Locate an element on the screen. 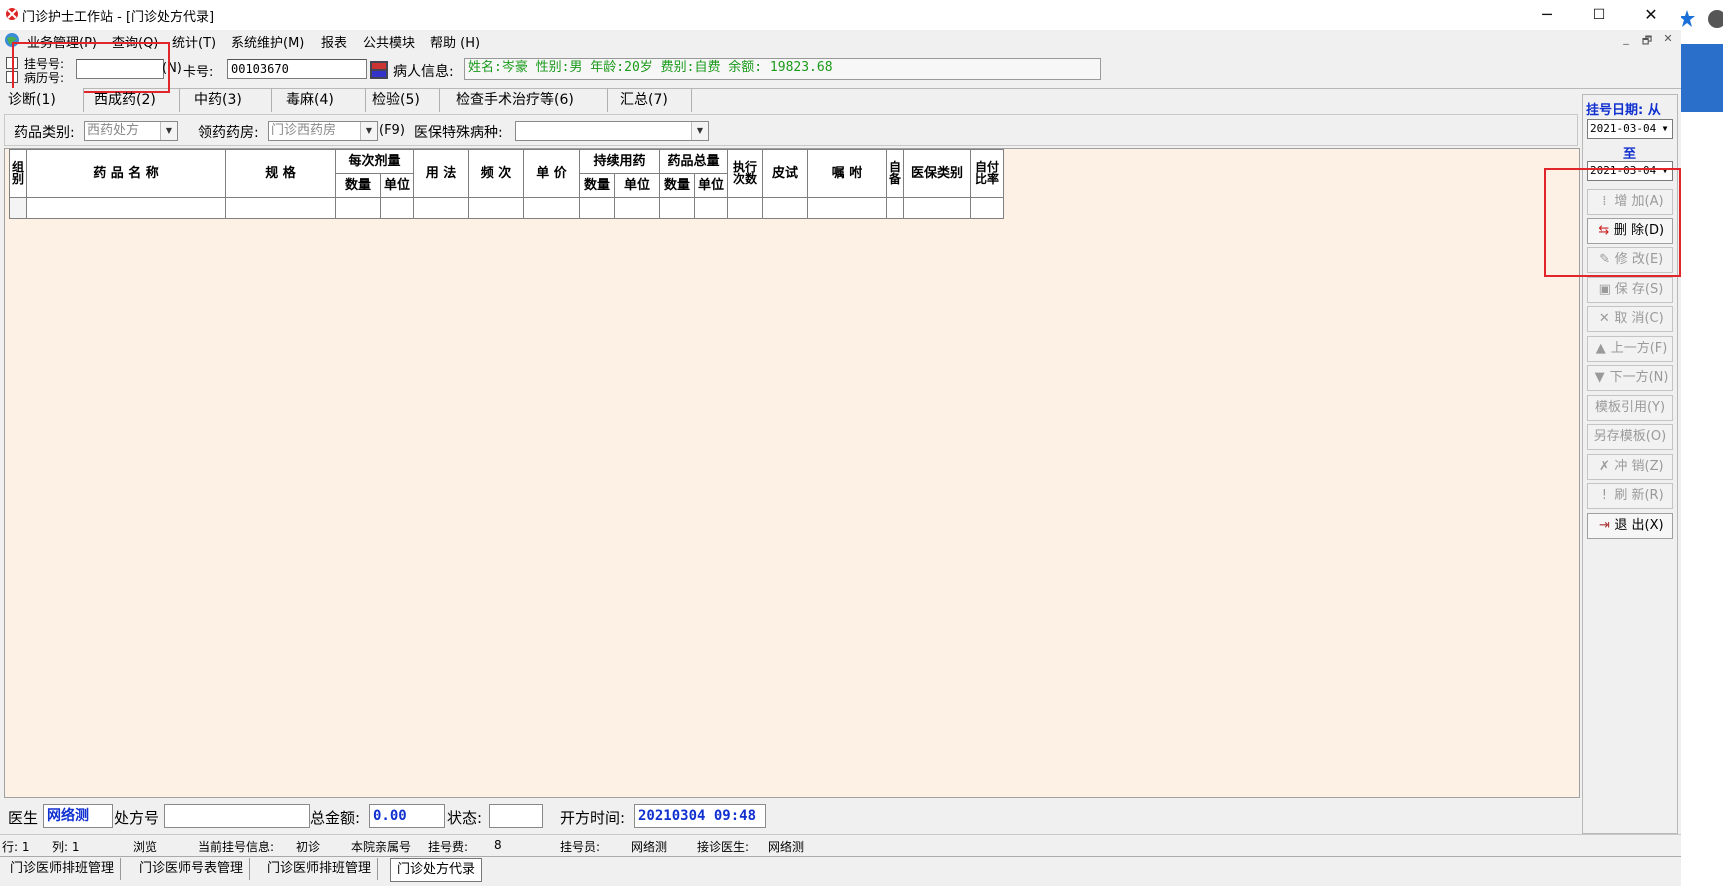 This screenshot has height=886, width=1723. row-indicator is located at coordinates (18, 208).